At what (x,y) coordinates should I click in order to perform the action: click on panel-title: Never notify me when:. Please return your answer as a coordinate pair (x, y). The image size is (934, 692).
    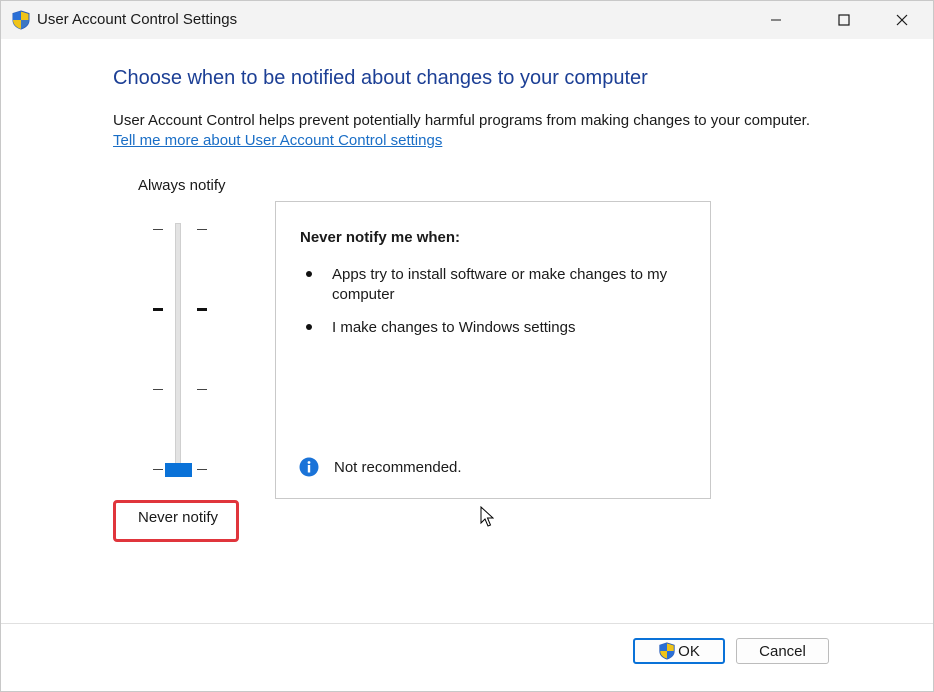
    Looking at the image, I should click on (380, 237).